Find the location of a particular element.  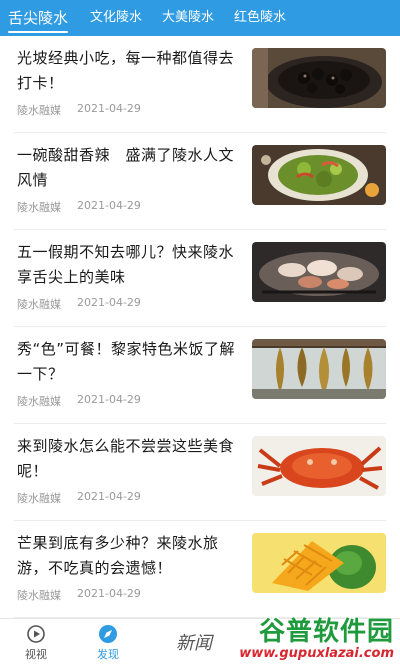

red-crab-photo is located at coordinates (319, 466).